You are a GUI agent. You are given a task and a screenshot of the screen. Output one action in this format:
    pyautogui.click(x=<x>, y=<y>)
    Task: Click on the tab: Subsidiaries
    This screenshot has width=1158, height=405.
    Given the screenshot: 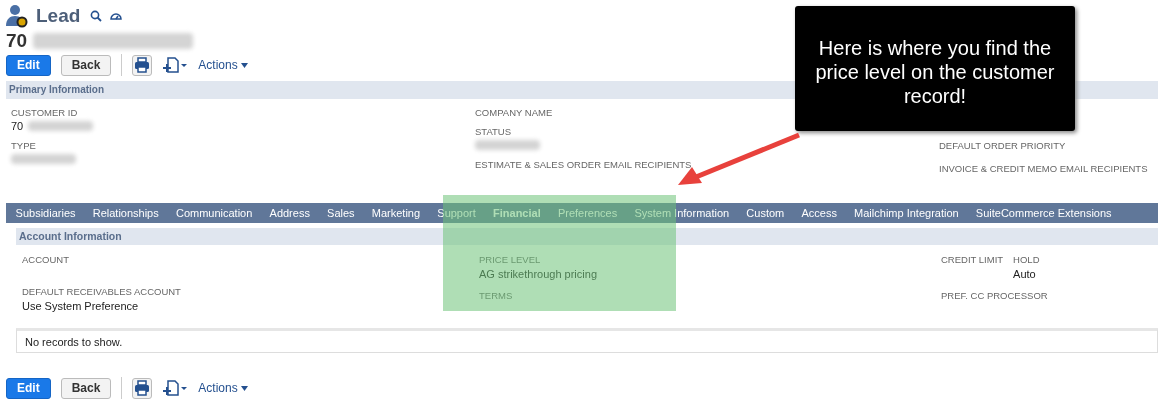 What is the action you would take?
    pyautogui.click(x=46, y=213)
    